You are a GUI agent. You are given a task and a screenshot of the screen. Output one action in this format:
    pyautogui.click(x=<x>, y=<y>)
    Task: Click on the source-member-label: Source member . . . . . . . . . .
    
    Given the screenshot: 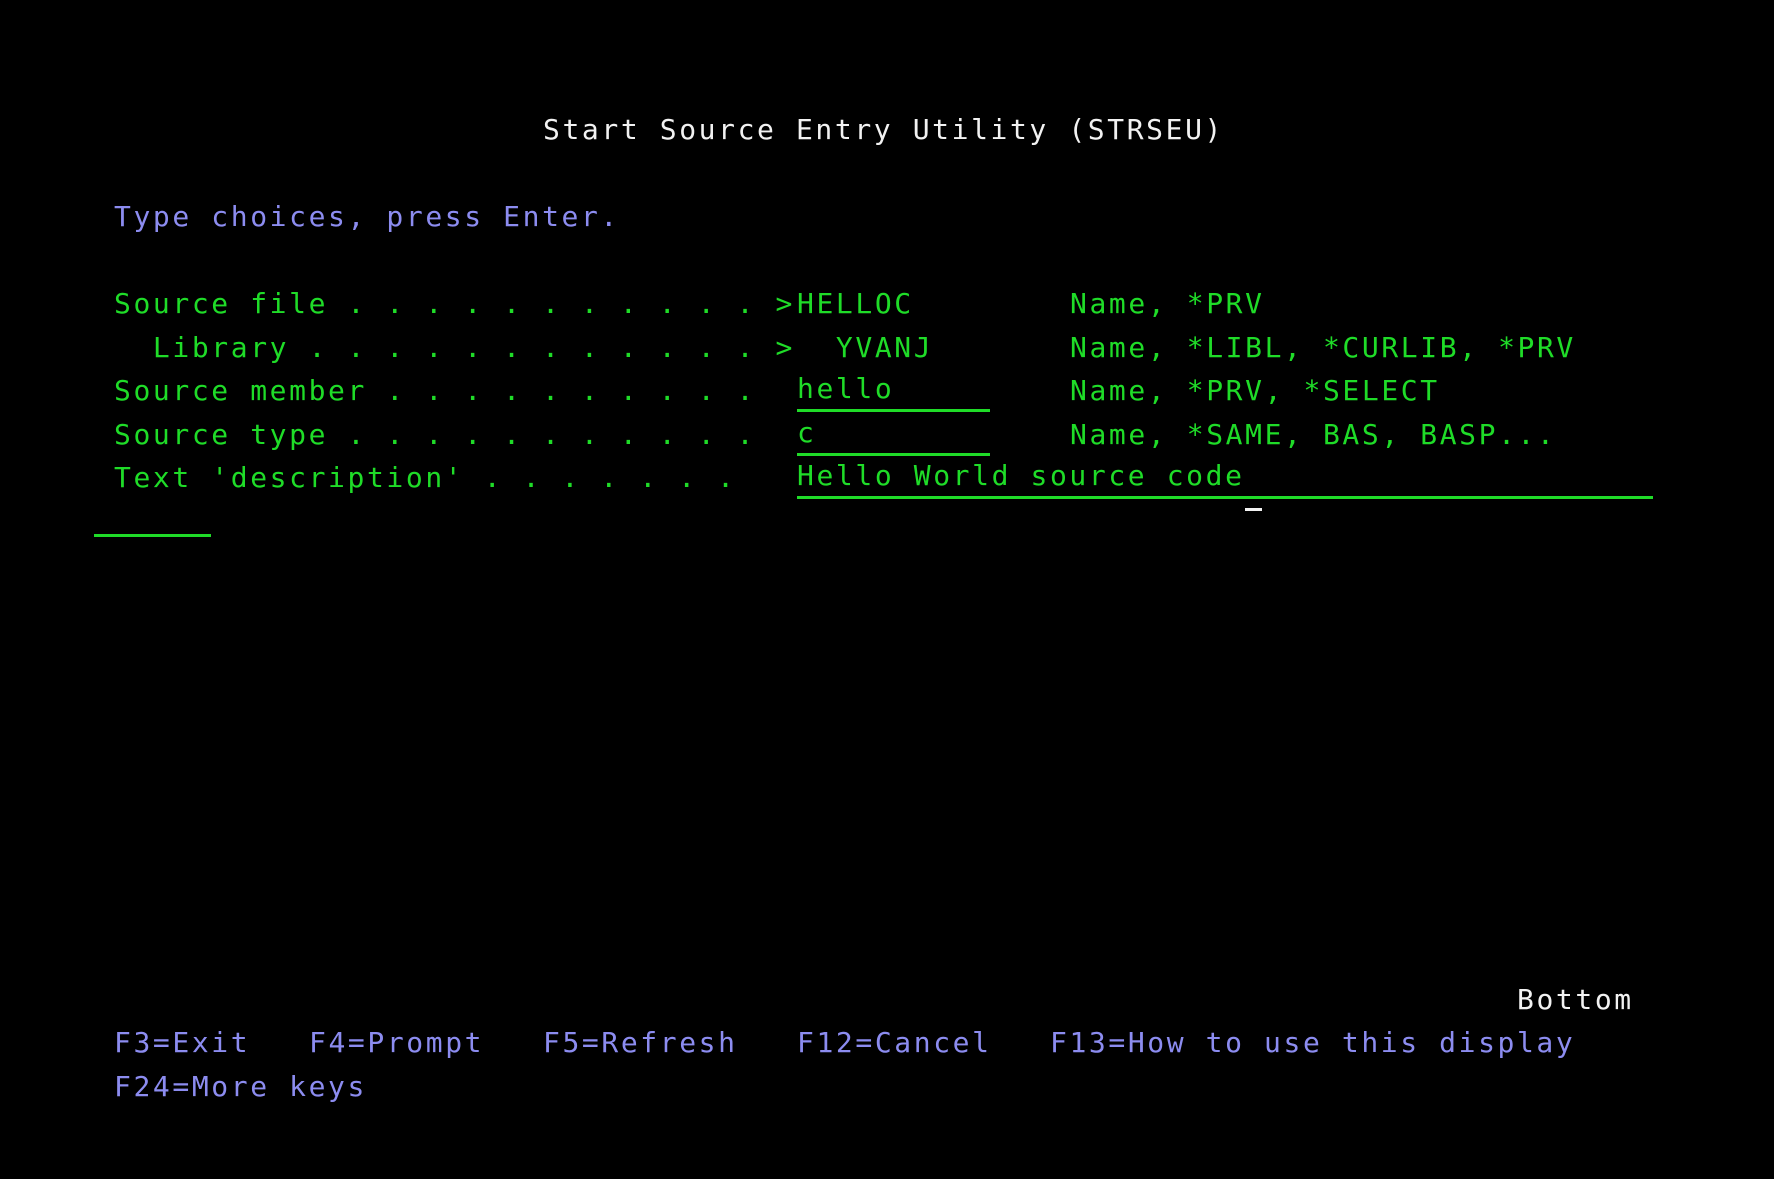 What is the action you would take?
    pyautogui.click(x=435, y=390)
    